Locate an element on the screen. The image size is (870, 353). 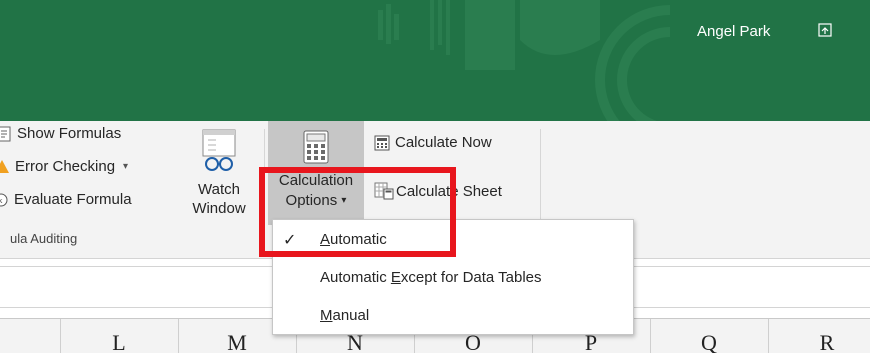
watch-window-button: Watch Window is located at coordinates (219, 173).